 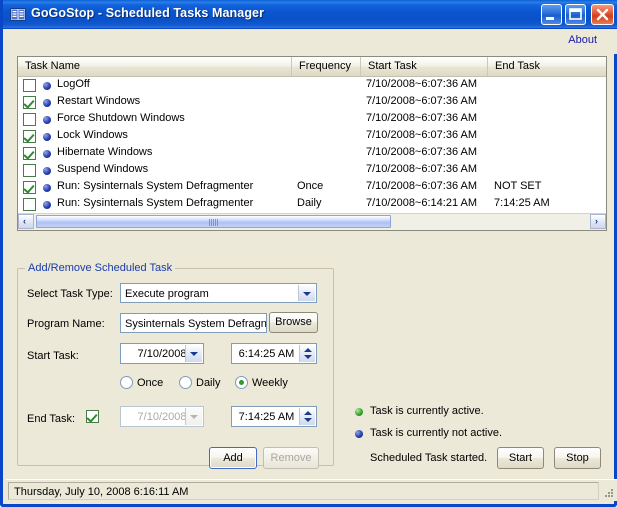 I want to click on program-name-value: Sysinternals System Defragn, so click(x=196, y=324).